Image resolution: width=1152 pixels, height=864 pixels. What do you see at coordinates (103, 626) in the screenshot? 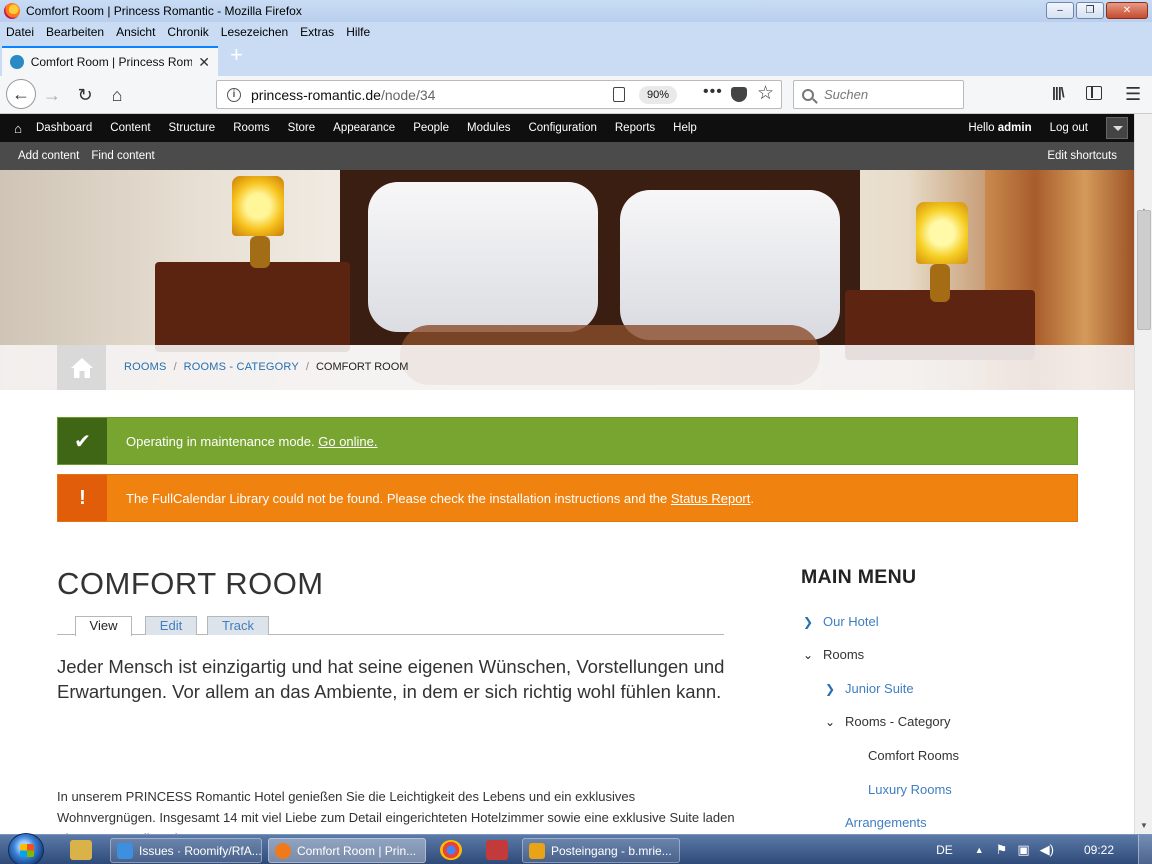
I see `tab-view: View` at bounding box center [103, 626].